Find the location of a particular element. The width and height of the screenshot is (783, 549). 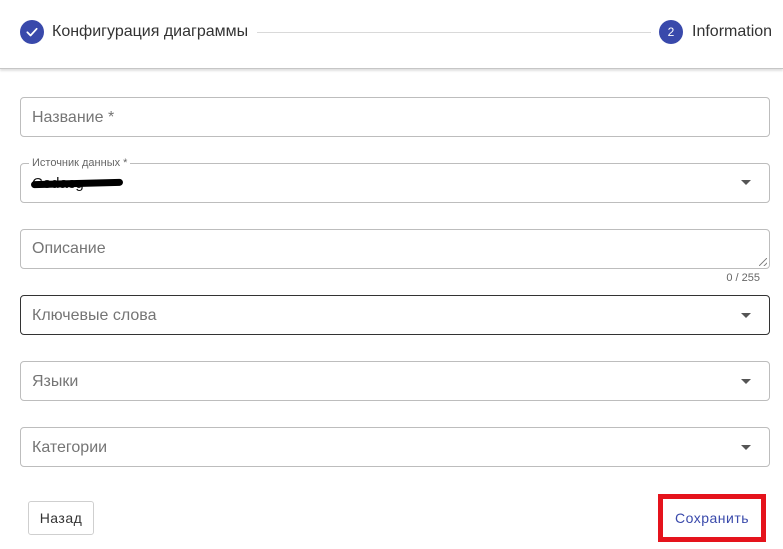

categories-select: Категории is located at coordinates (395, 447).